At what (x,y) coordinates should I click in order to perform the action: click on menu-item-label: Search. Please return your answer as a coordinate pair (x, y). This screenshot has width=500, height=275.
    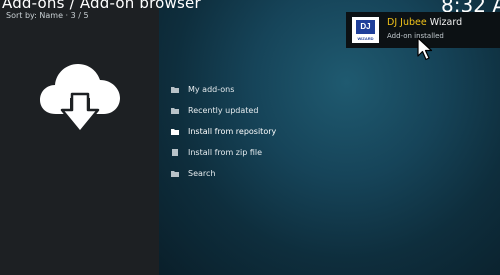
    Looking at the image, I should click on (202, 173).